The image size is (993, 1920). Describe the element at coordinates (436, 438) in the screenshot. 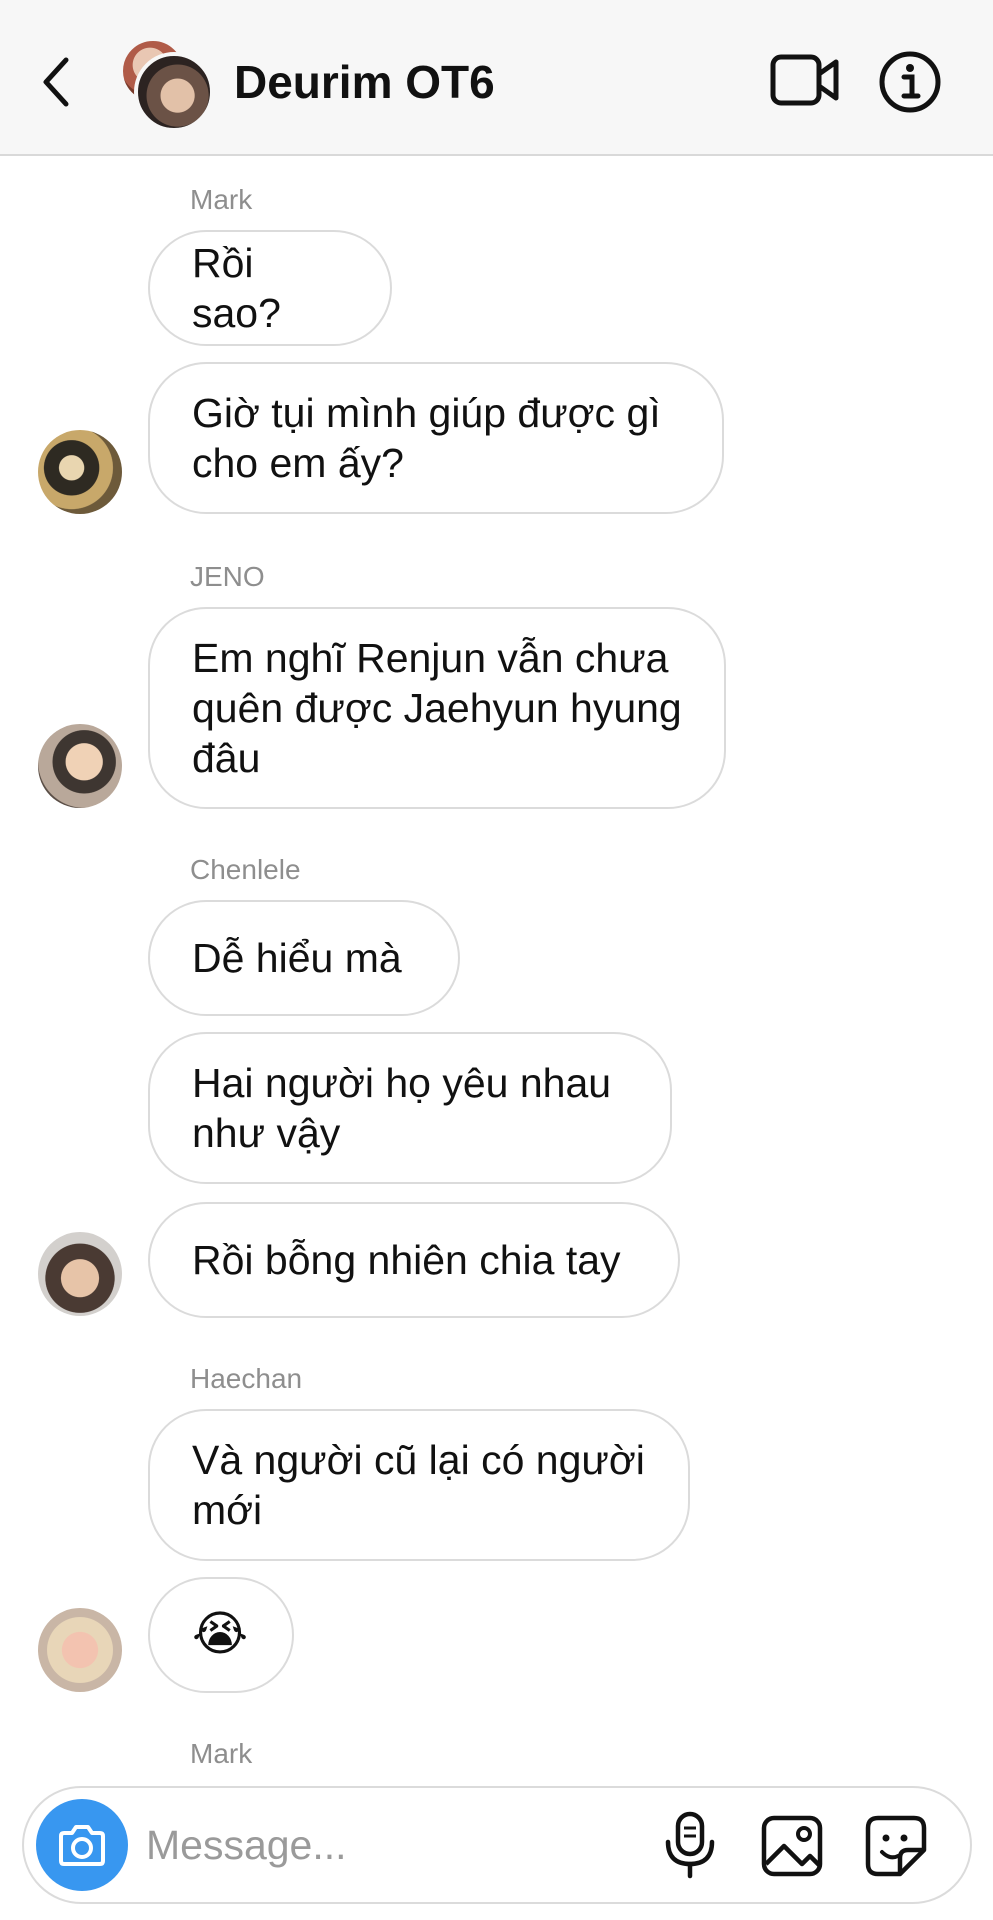

I see `message-bubble: Giờ tụi mình giúp được gì cho em ấy?` at that location.